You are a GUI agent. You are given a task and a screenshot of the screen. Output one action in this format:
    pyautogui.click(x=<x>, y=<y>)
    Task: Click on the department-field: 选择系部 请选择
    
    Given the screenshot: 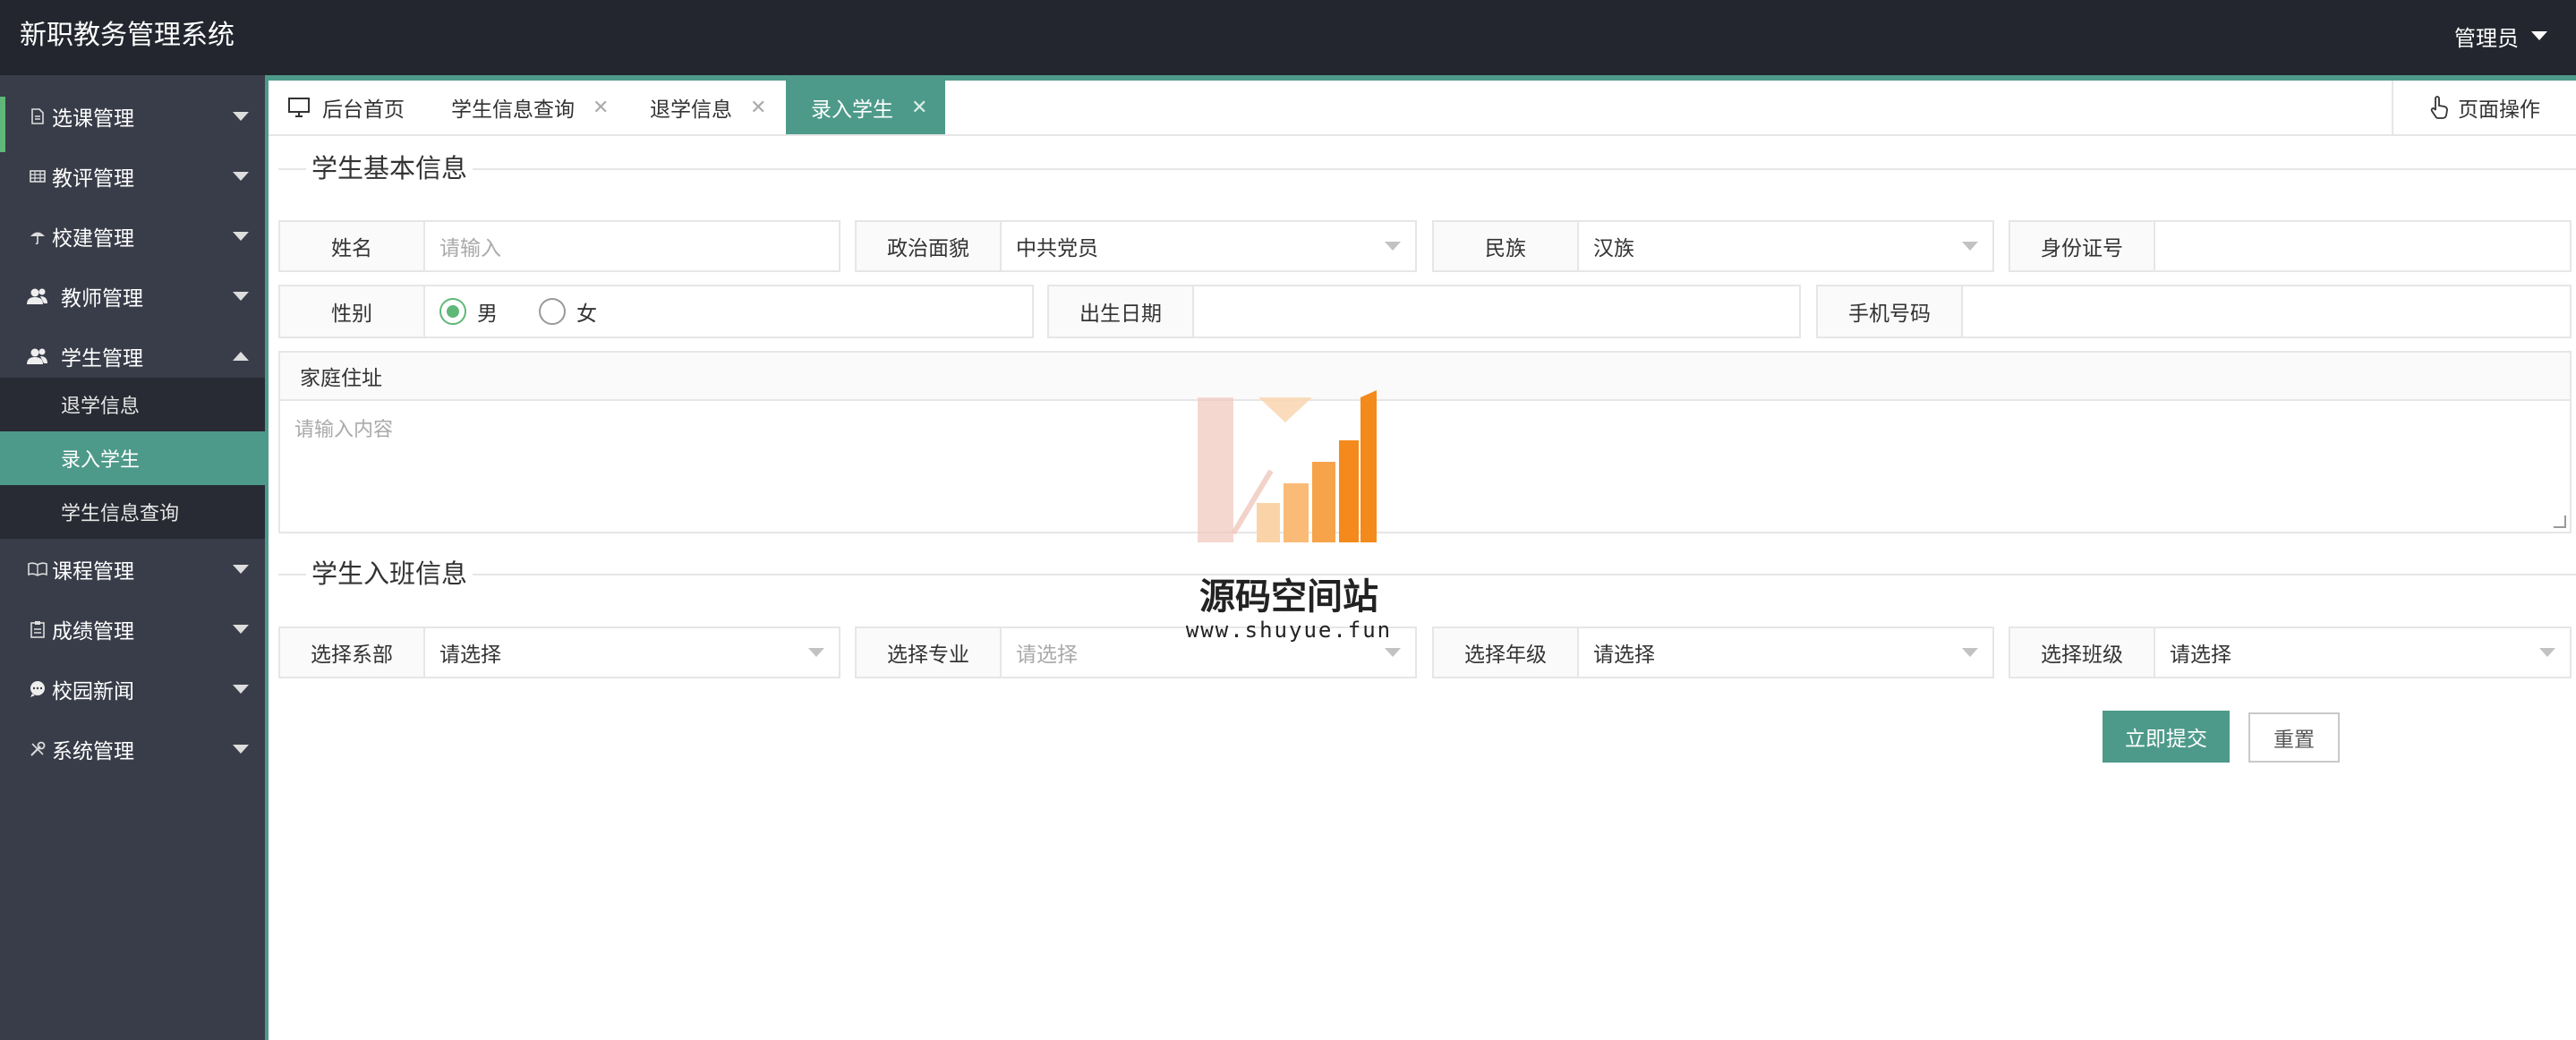 What is the action you would take?
    pyautogui.click(x=559, y=653)
    